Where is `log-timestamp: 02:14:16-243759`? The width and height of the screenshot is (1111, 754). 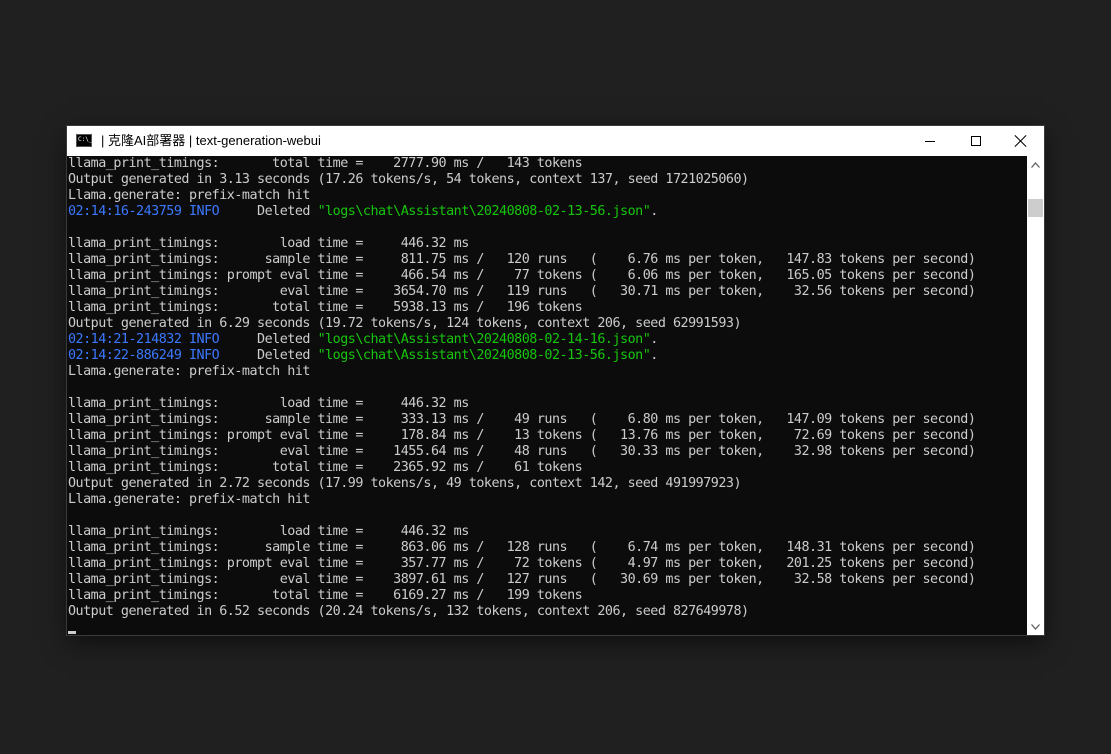
log-timestamp: 02:14:16-243759 is located at coordinates (125, 211).